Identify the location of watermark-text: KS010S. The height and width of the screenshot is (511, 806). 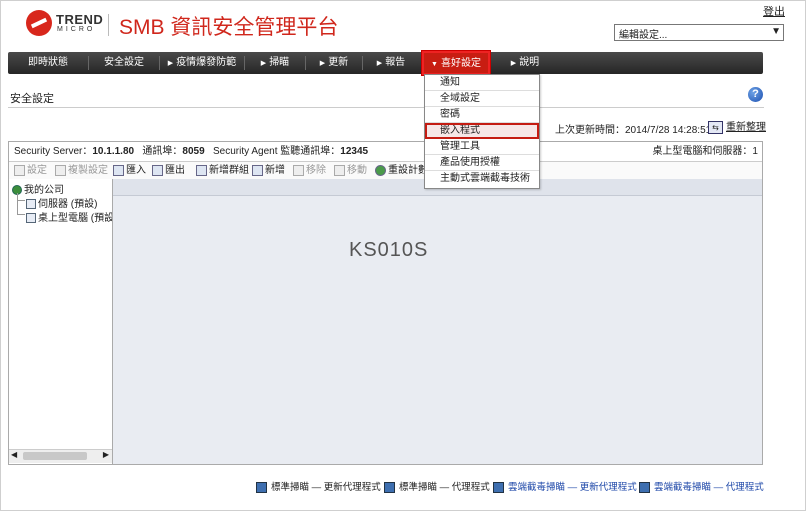
(389, 250).